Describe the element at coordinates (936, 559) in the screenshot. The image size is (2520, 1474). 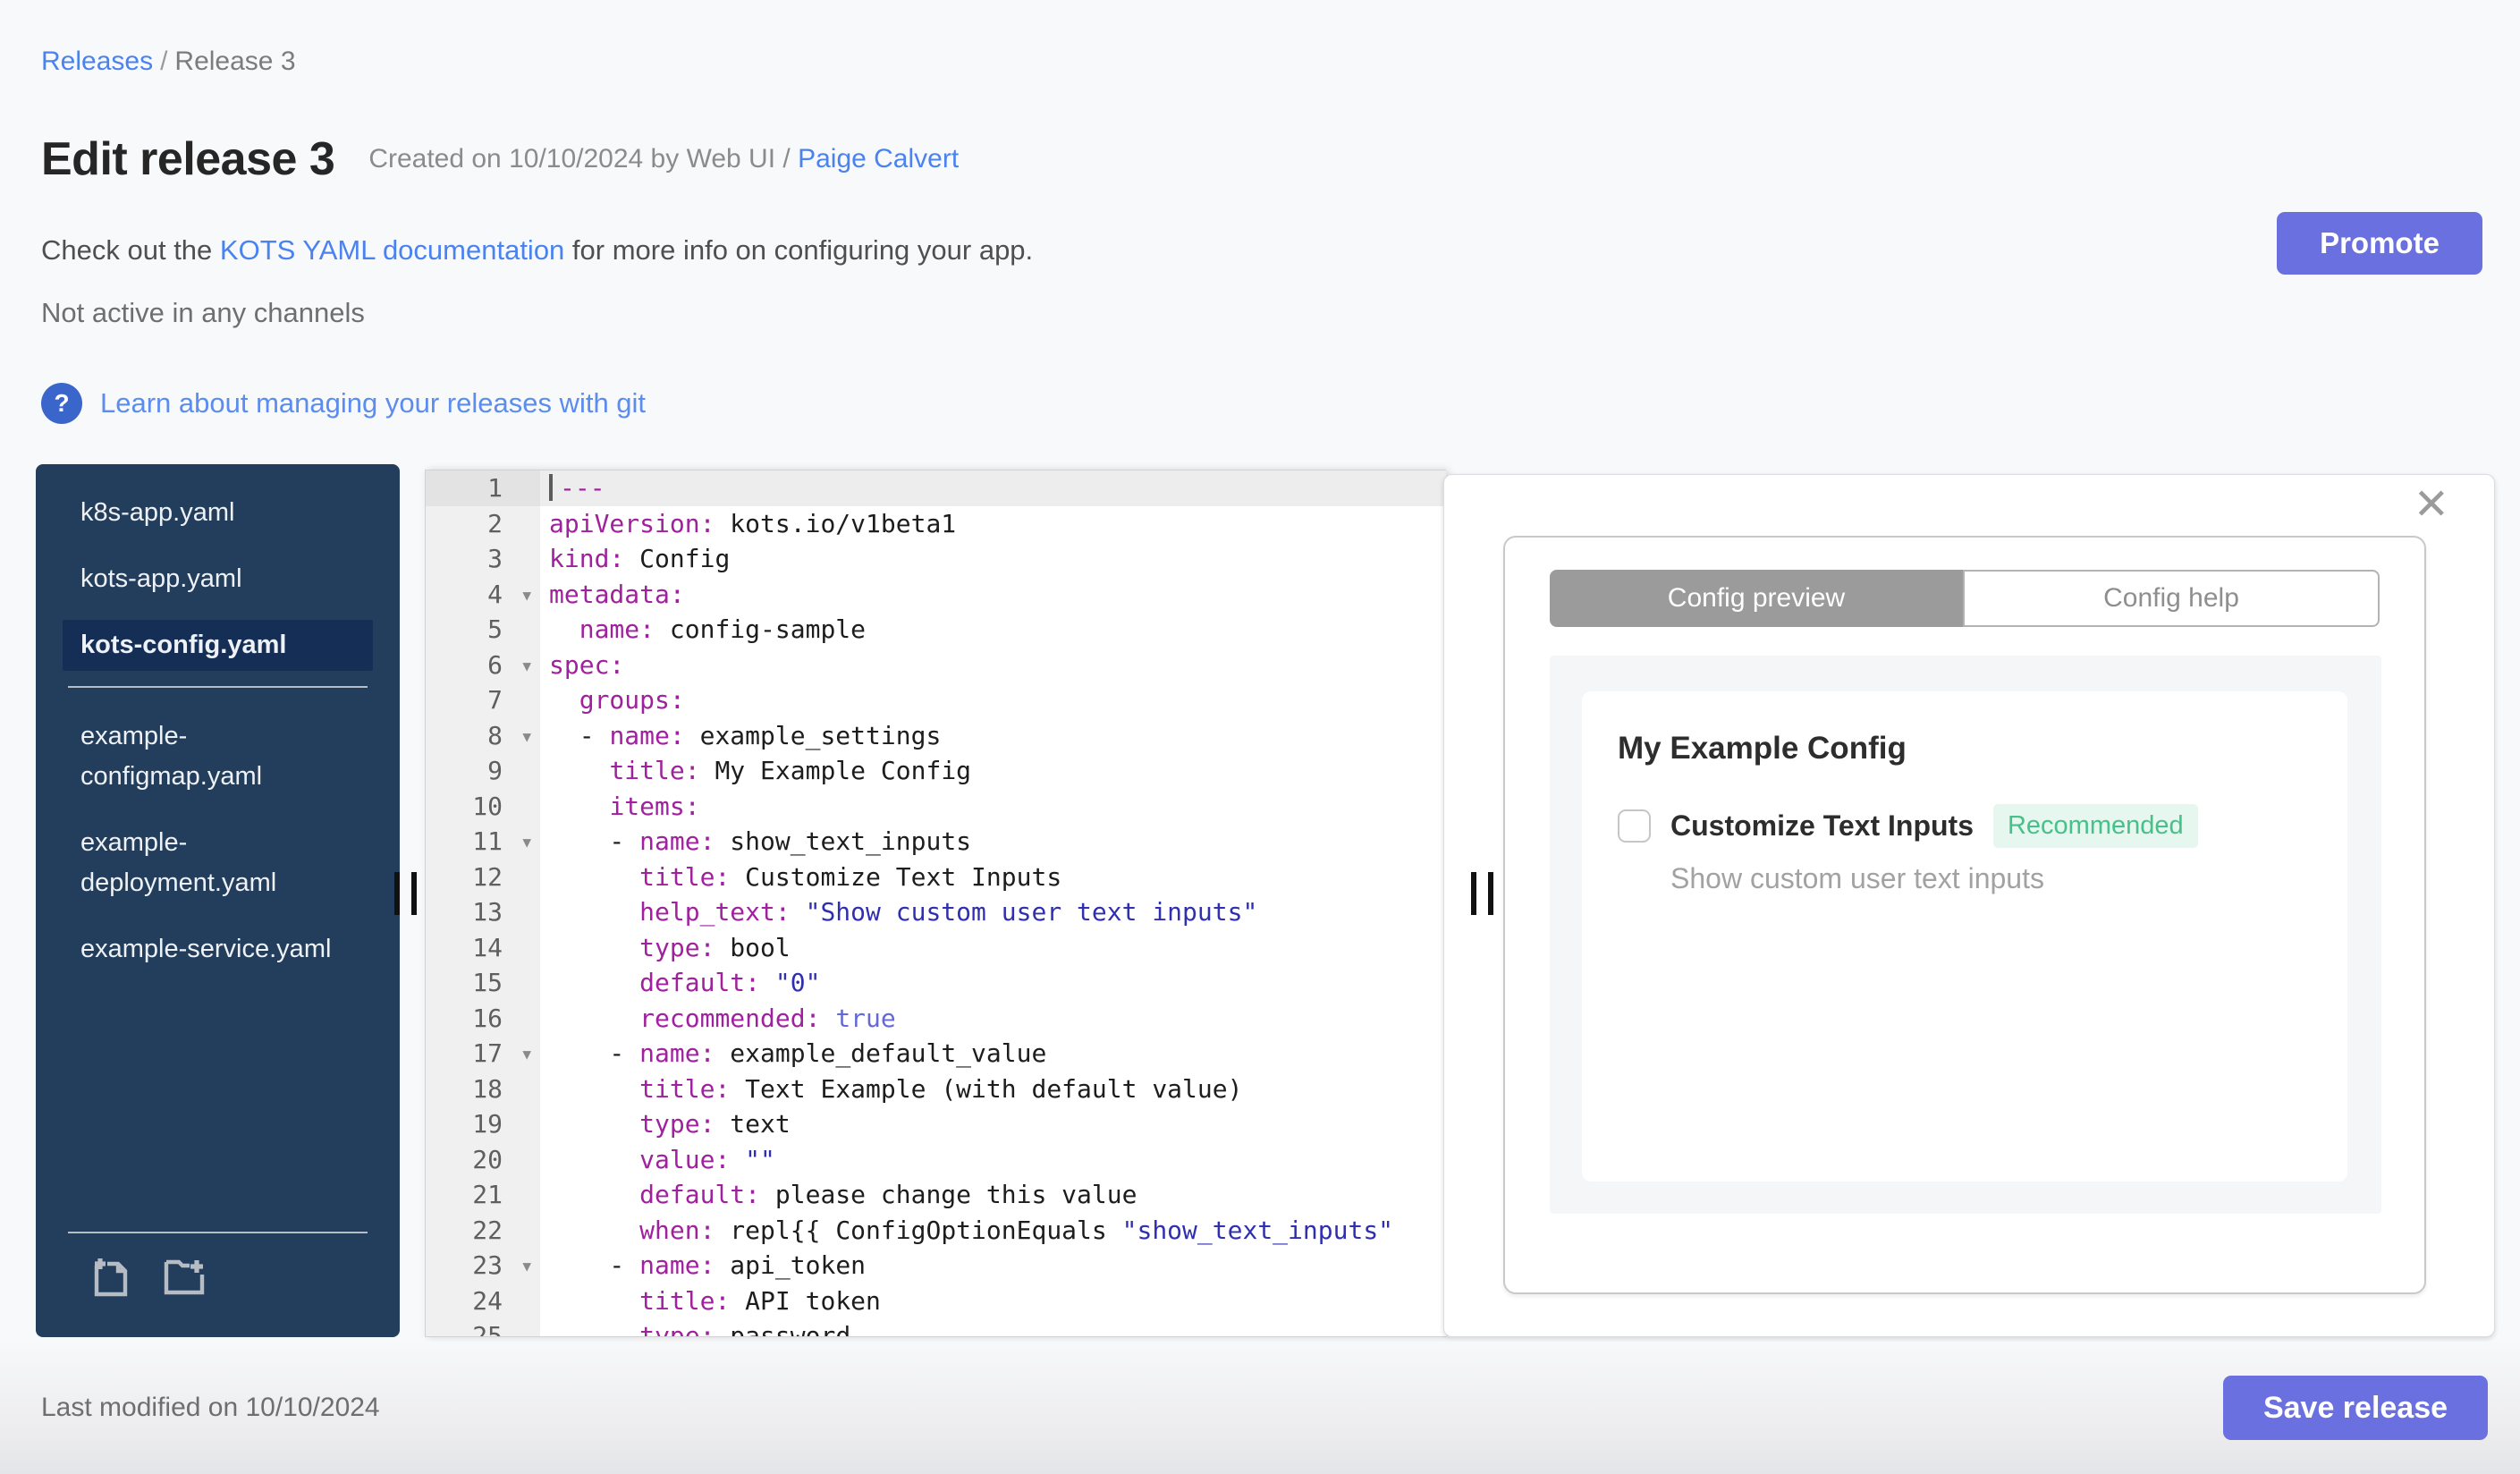
I see `code-line-3: 3 kind: Config` at that location.